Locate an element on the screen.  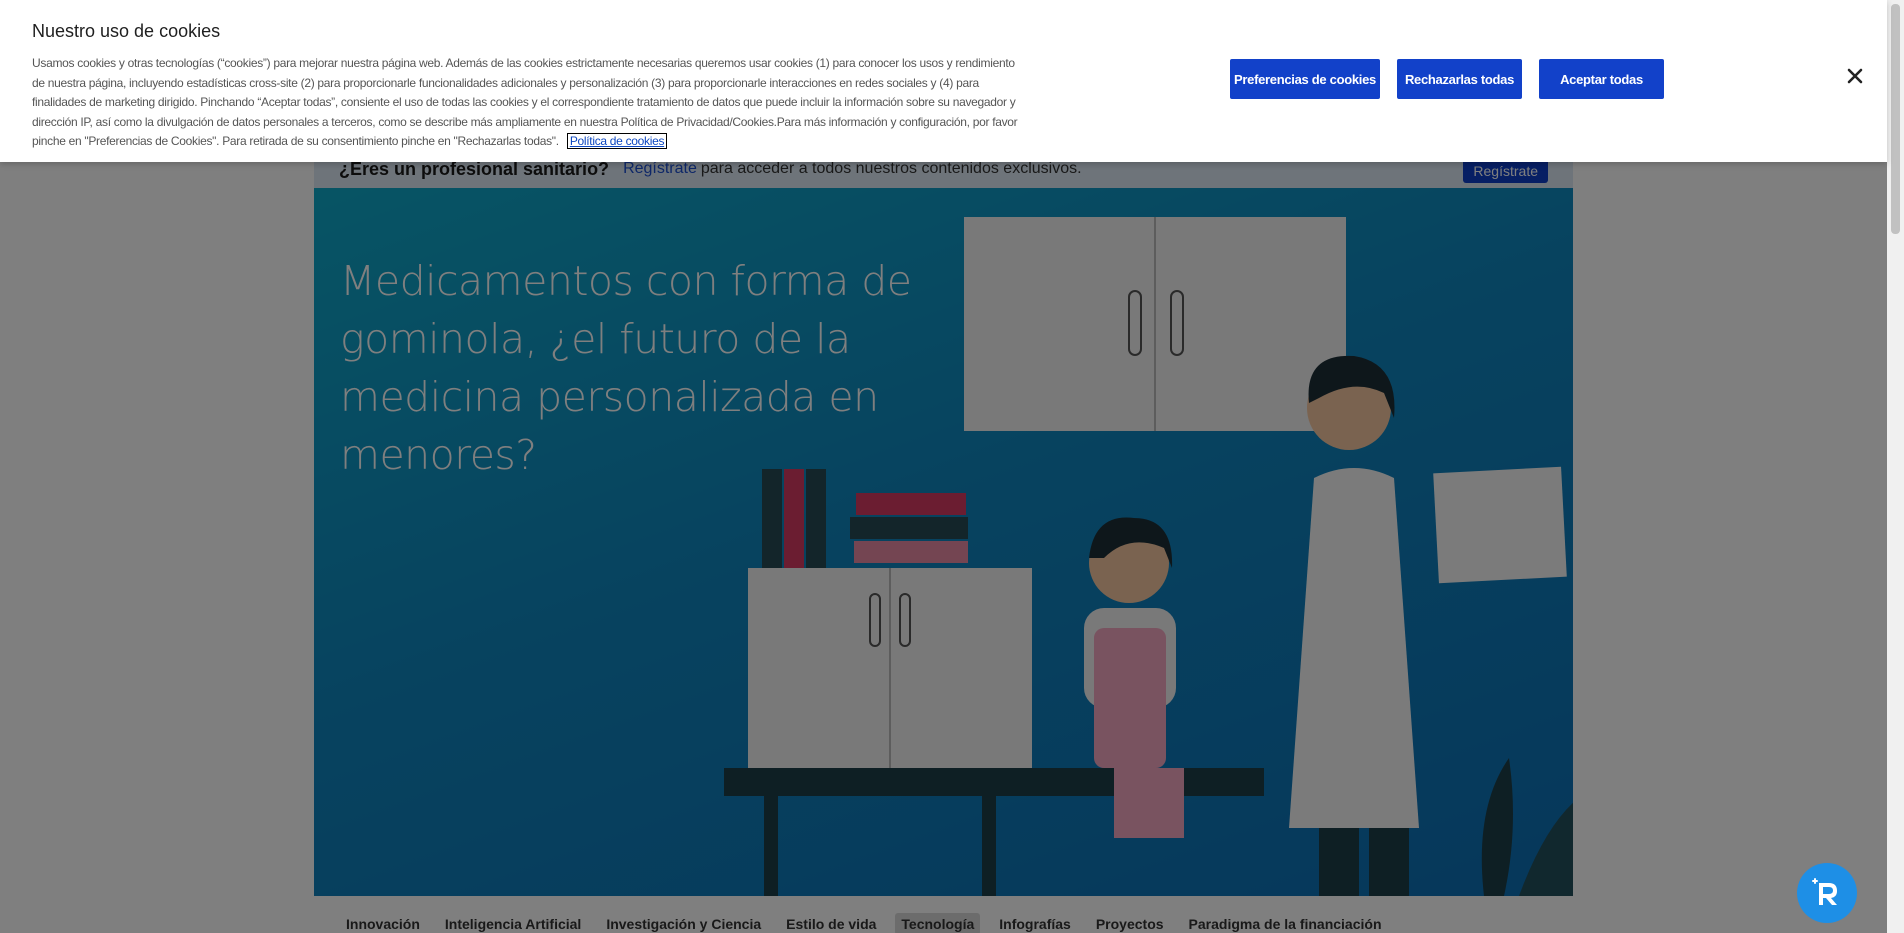
accept-all-button: Aceptar todas is located at coordinates (1601, 79).